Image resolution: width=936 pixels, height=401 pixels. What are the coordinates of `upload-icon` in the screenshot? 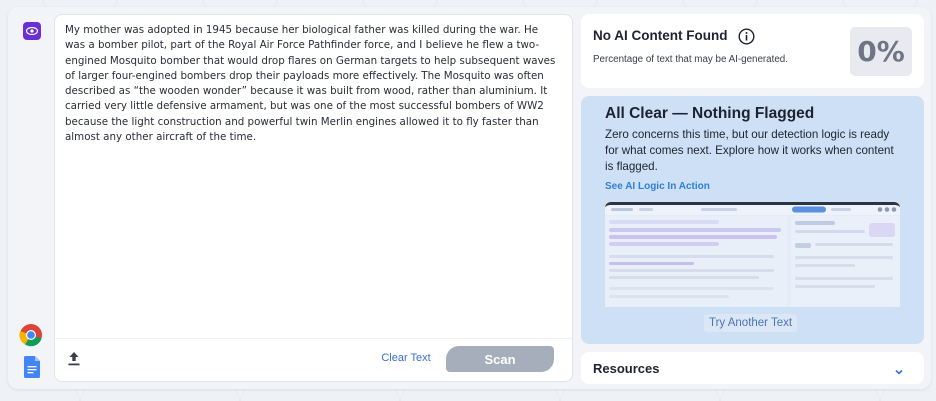 It's located at (74, 359).